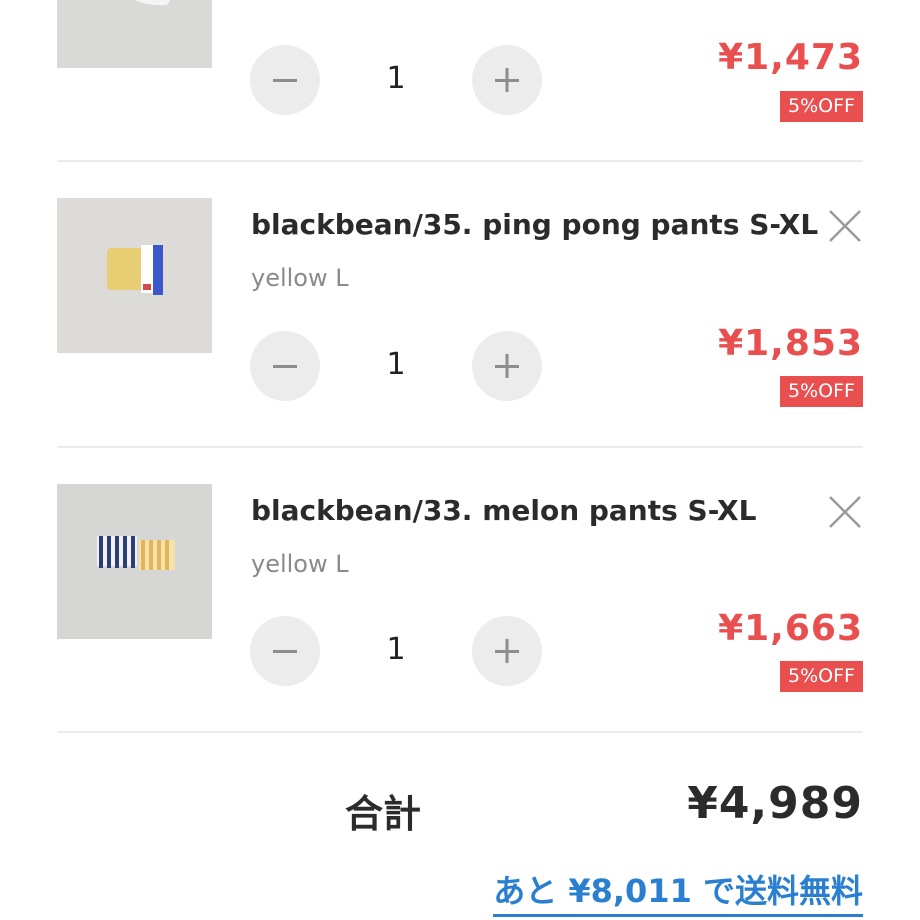 The image size is (920, 920). What do you see at coordinates (300, 0) in the screenshot?
I see `variant-text: purple L` at bounding box center [300, 0].